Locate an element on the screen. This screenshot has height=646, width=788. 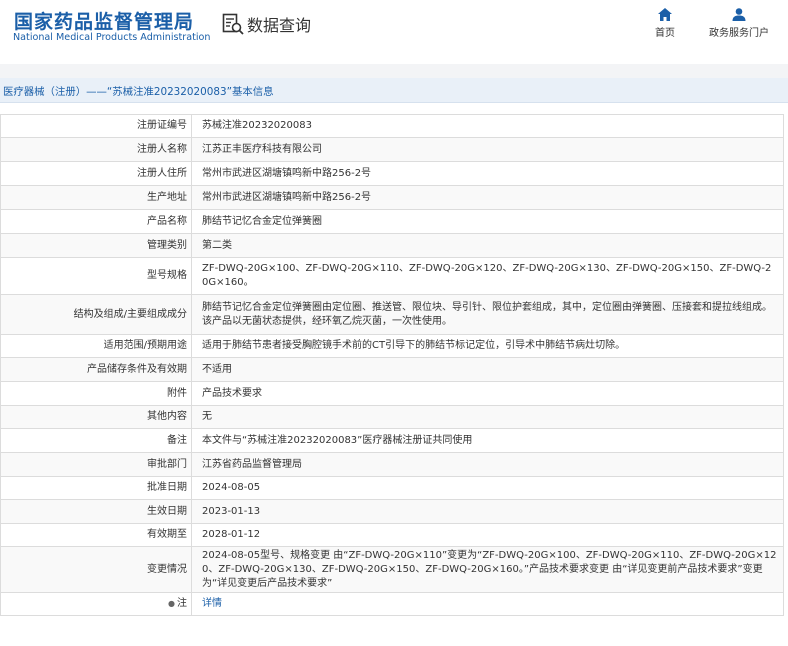
nav-service-label: 政务服务门户 is located at coordinates (739, 33).